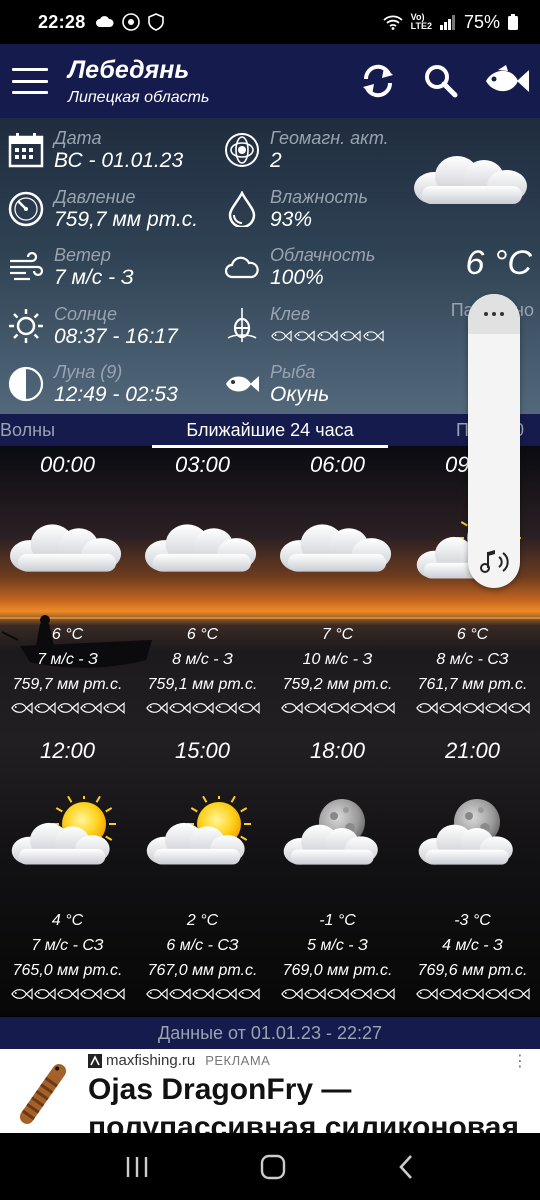  What do you see at coordinates (481, 21) in the screenshot?
I see `battery-percent: 75%` at bounding box center [481, 21].